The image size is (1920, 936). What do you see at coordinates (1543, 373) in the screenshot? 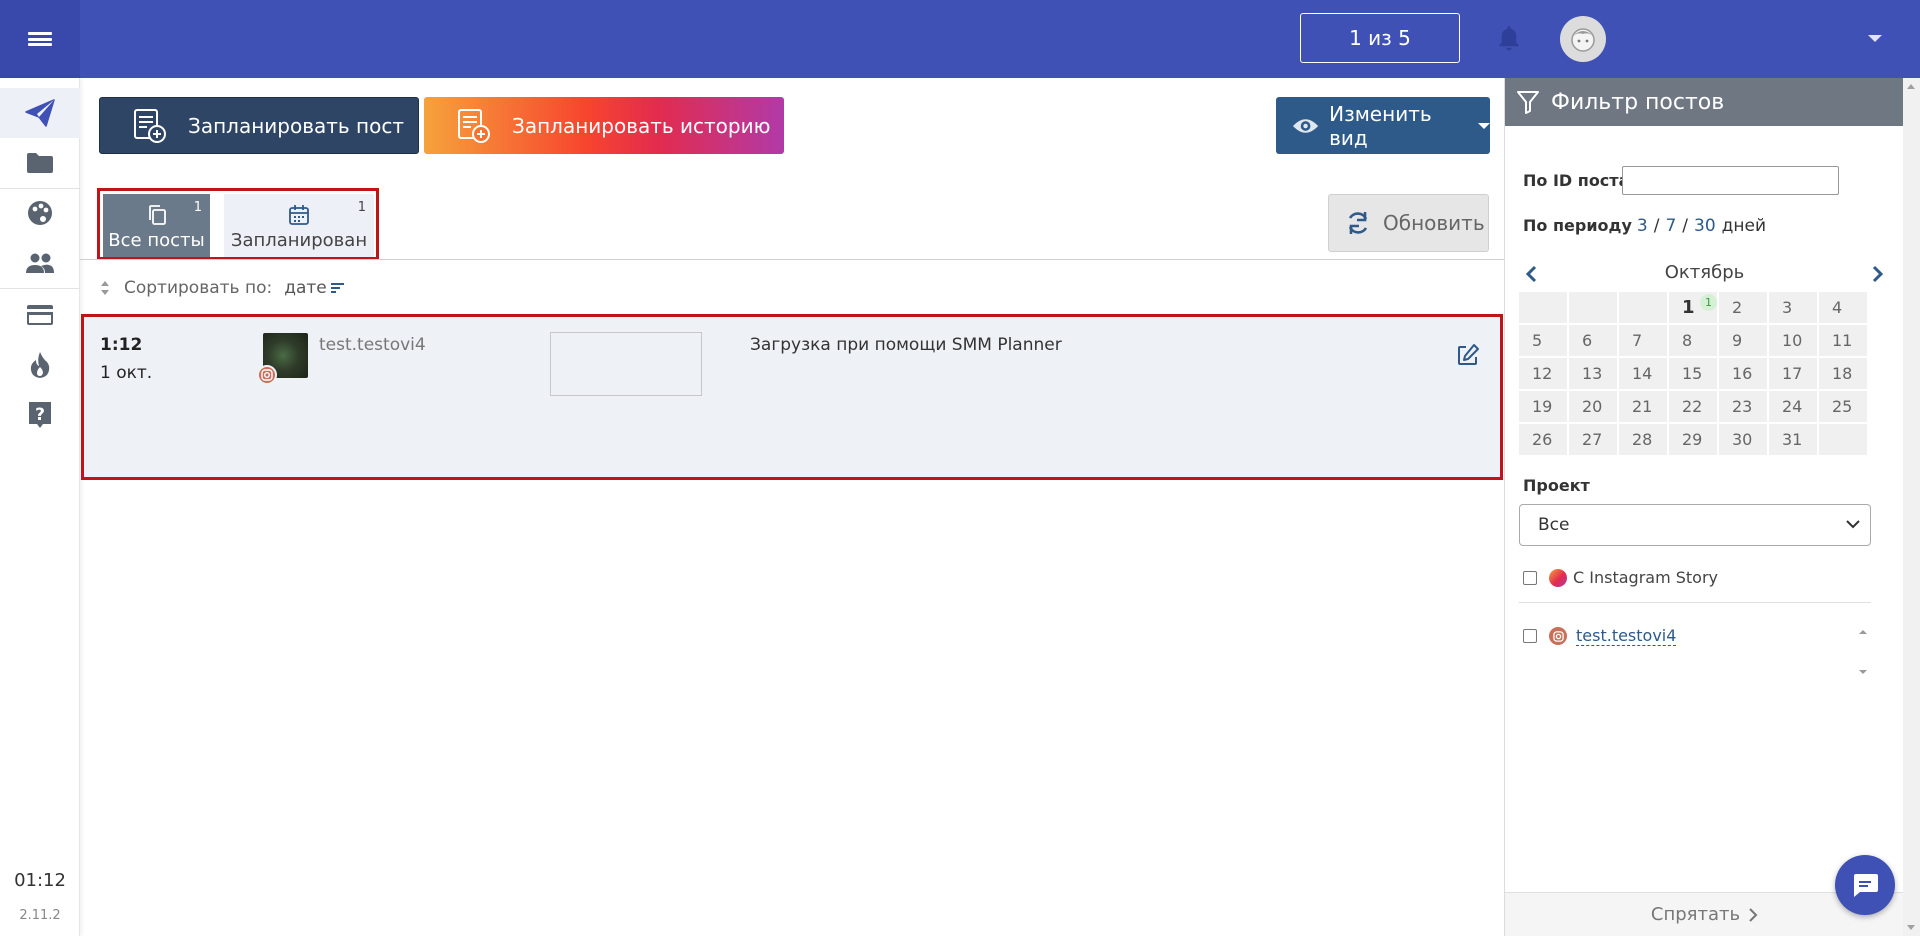
I see `calendar-day: 12` at bounding box center [1543, 373].